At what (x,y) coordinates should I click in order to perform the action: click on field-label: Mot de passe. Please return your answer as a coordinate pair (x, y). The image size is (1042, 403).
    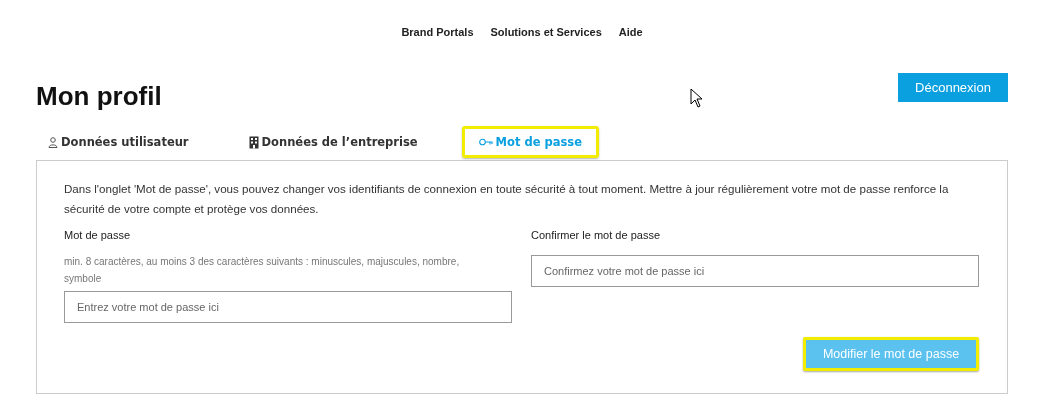
    Looking at the image, I should click on (98, 235).